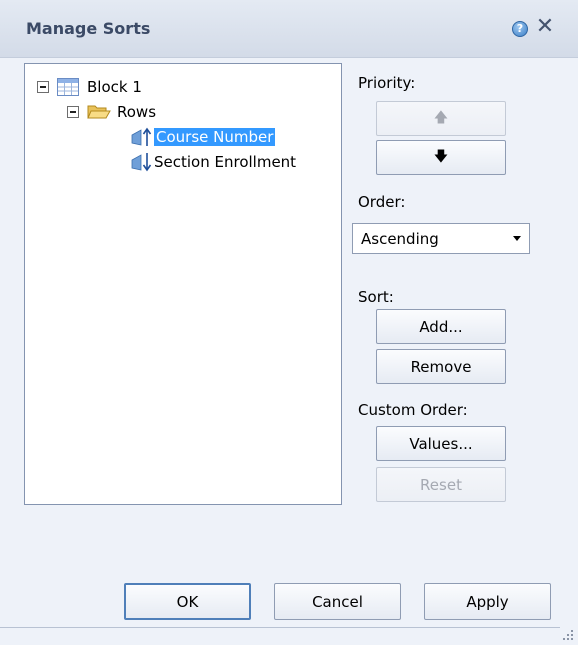 The height and width of the screenshot is (645, 578). What do you see at coordinates (215, 137) in the screenshot?
I see `tree-label-course-number: Course Number` at bounding box center [215, 137].